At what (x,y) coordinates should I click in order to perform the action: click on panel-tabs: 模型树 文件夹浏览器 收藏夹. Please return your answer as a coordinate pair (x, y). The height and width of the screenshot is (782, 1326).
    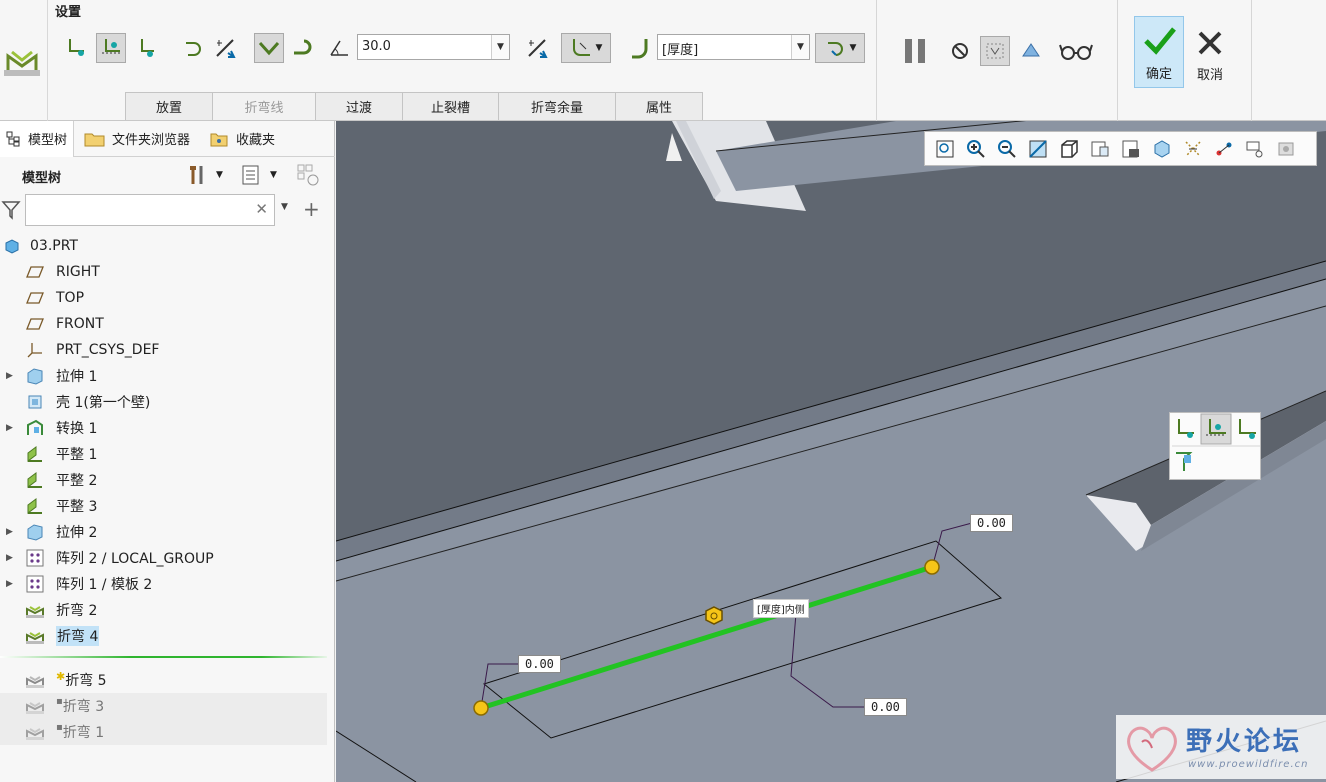
    Looking at the image, I should click on (167, 138).